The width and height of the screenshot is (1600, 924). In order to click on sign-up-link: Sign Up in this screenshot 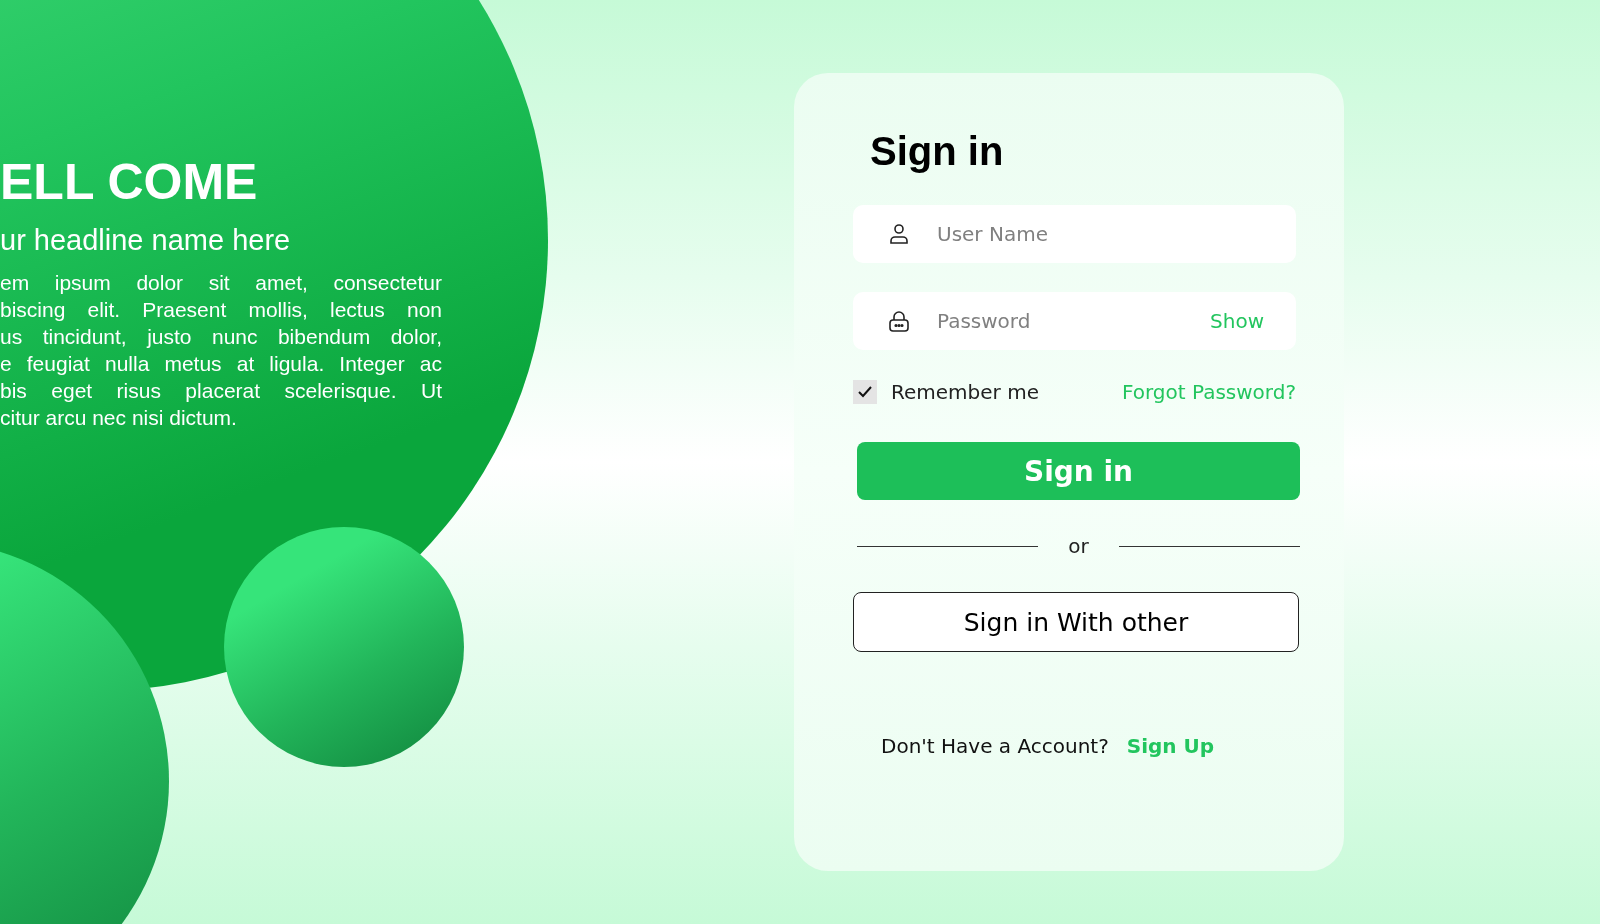, I will do `click(1170, 746)`.